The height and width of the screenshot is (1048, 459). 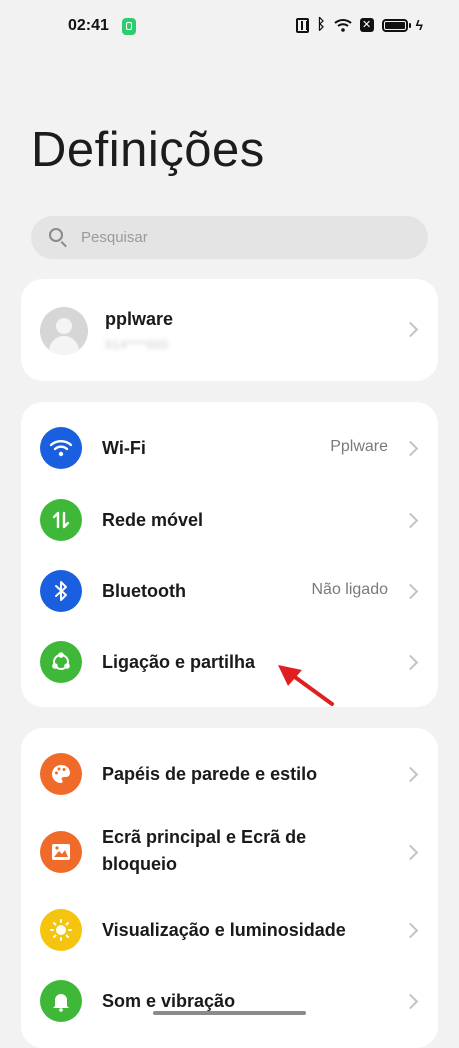 I want to click on brightness-icon, so click(x=61, y=930).